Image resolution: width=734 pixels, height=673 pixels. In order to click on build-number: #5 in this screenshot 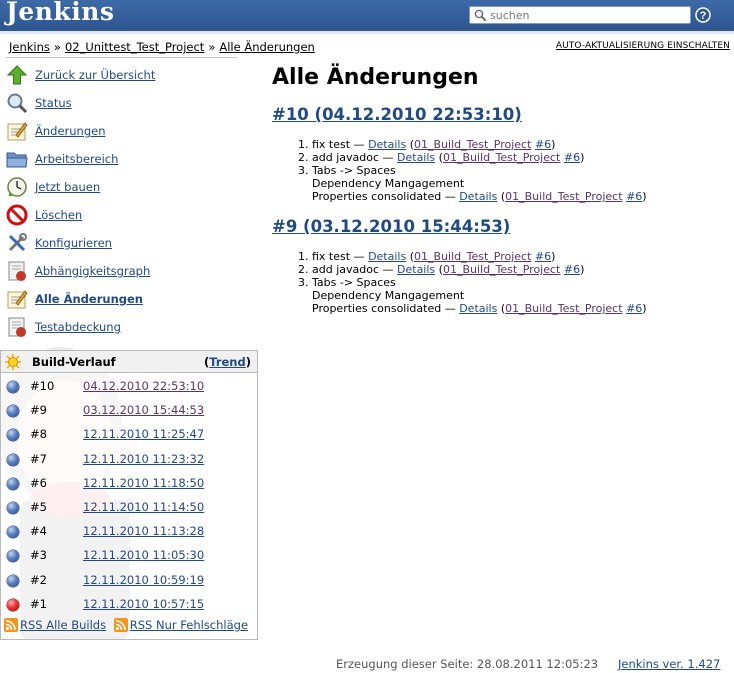, I will do `click(38, 506)`.